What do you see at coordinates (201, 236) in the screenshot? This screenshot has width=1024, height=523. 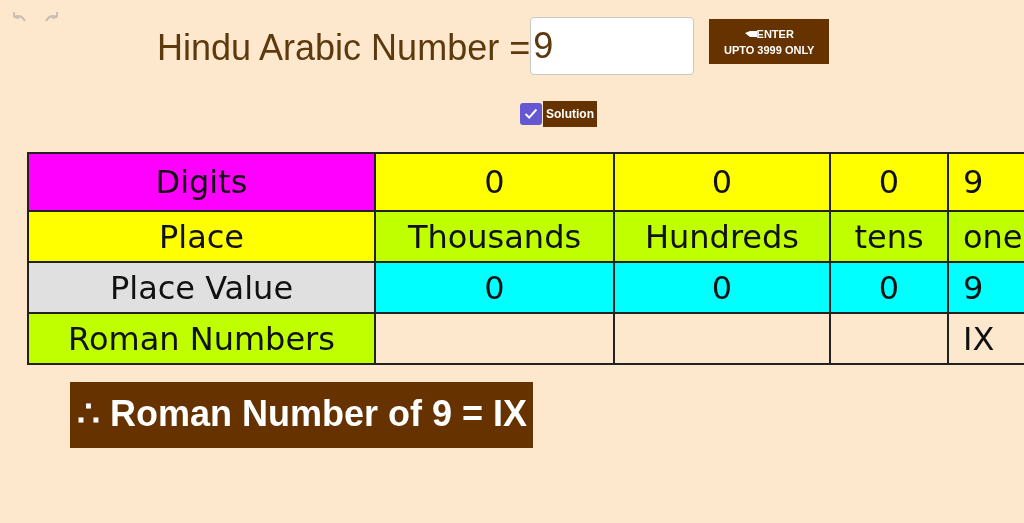 I see `row-header-cell: Place` at bounding box center [201, 236].